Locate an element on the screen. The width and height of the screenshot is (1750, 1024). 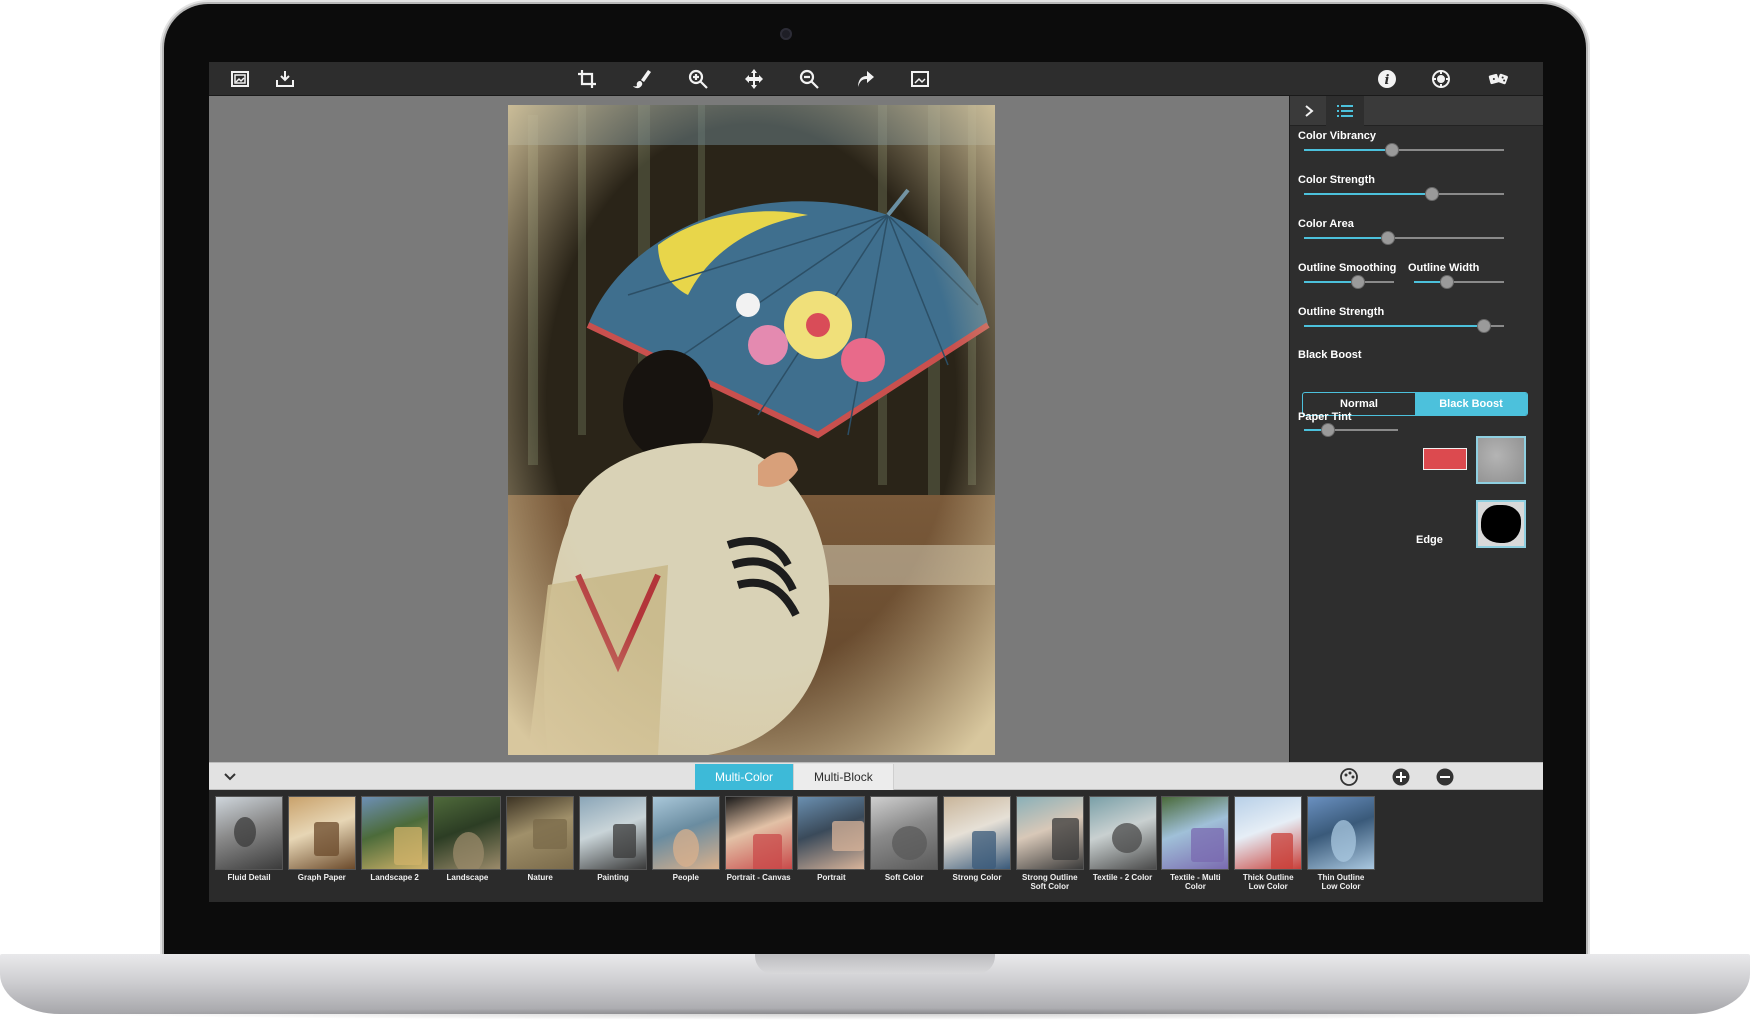
laptop-shadow is located at coordinates (875, 1014).